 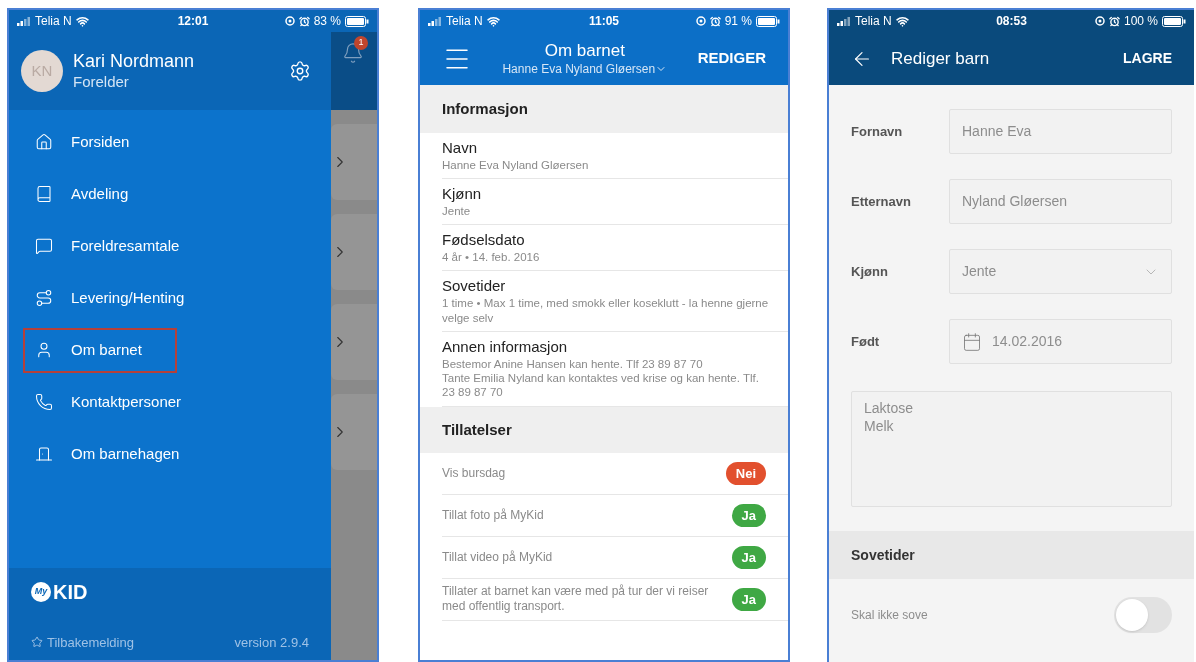 What do you see at coordinates (731, 58) in the screenshot?
I see `edit-button: REDIGER` at bounding box center [731, 58].